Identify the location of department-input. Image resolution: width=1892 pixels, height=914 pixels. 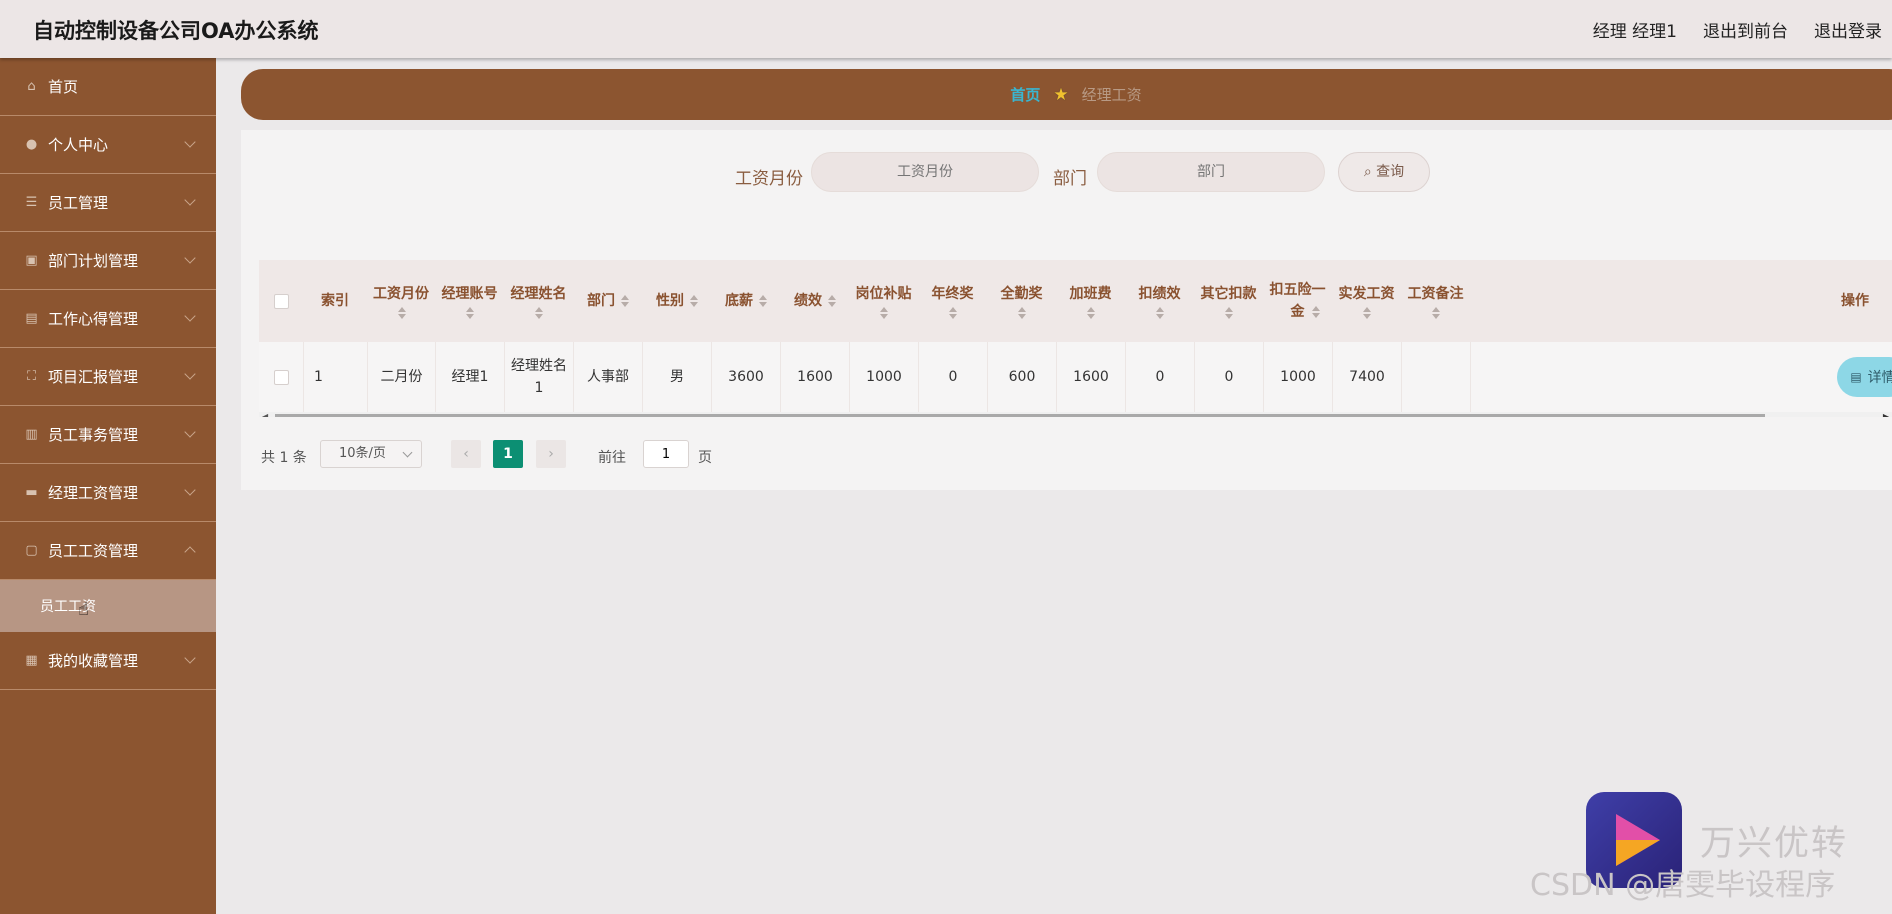
(1211, 172).